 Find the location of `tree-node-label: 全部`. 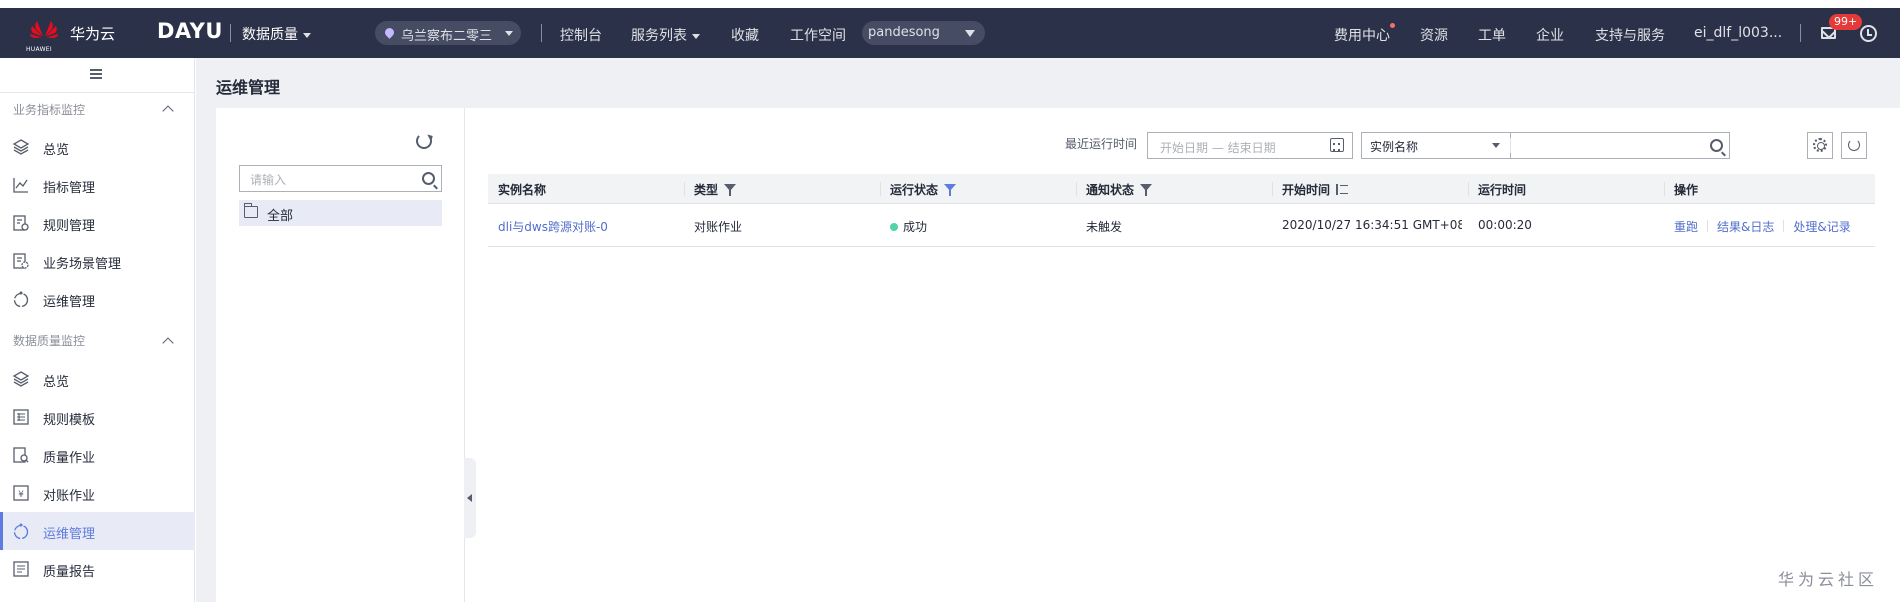

tree-node-label: 全部 is located at coordinates (280, 216).